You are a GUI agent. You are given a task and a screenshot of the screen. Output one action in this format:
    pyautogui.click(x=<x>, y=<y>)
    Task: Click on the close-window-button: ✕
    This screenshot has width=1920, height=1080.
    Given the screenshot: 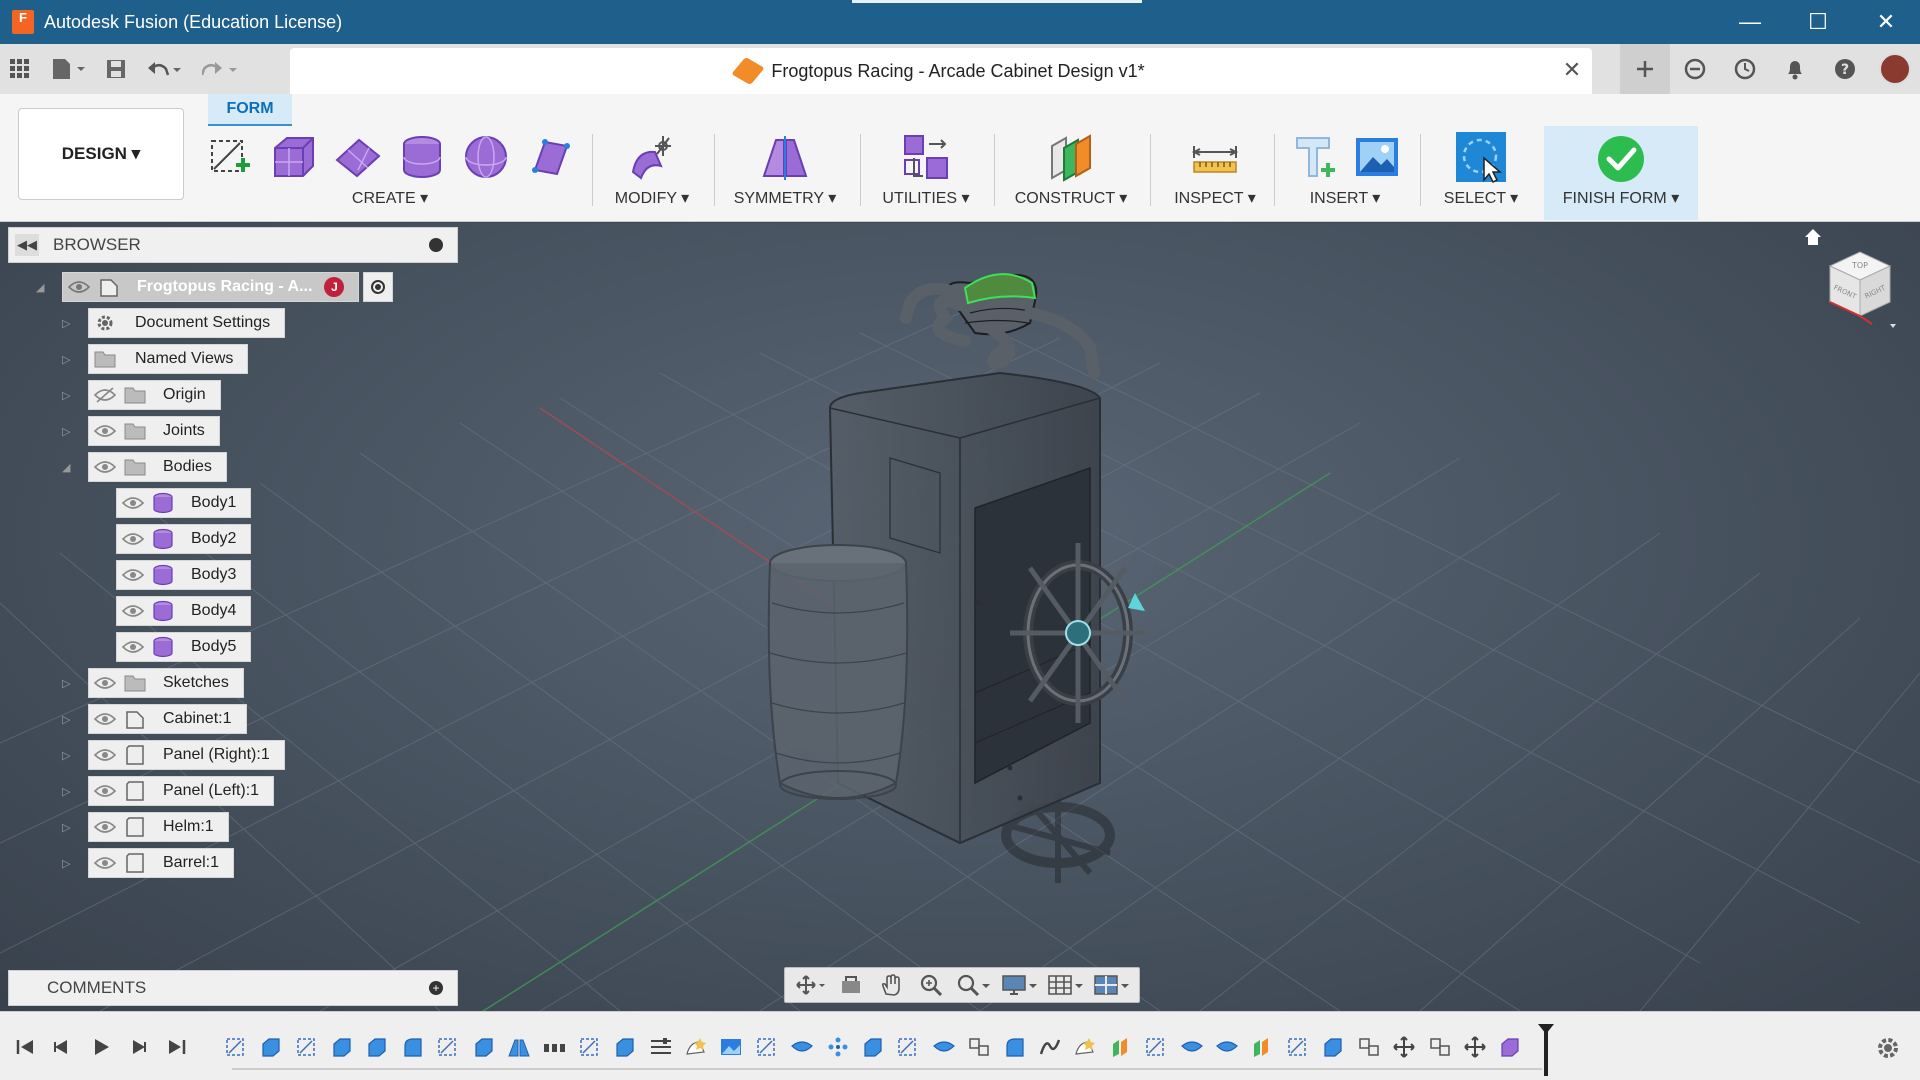 What is the action you would take?
    pyautogui.click(x=1886, y=22)
    